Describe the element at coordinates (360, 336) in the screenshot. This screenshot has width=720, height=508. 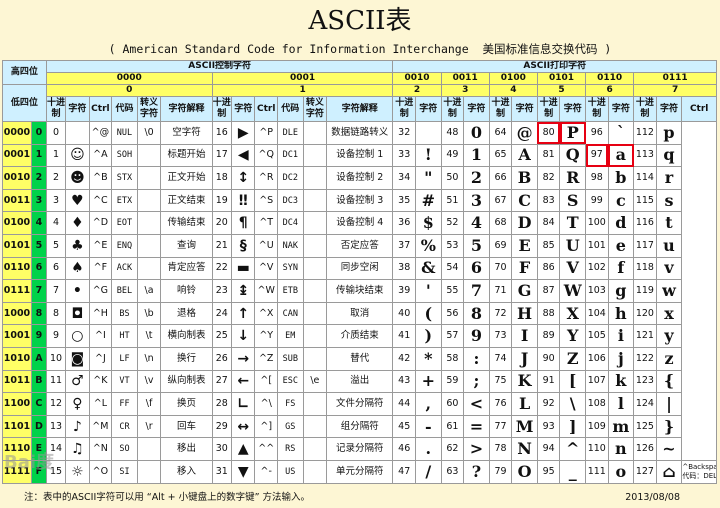
I see `description-cell: 介质结束` at that location.